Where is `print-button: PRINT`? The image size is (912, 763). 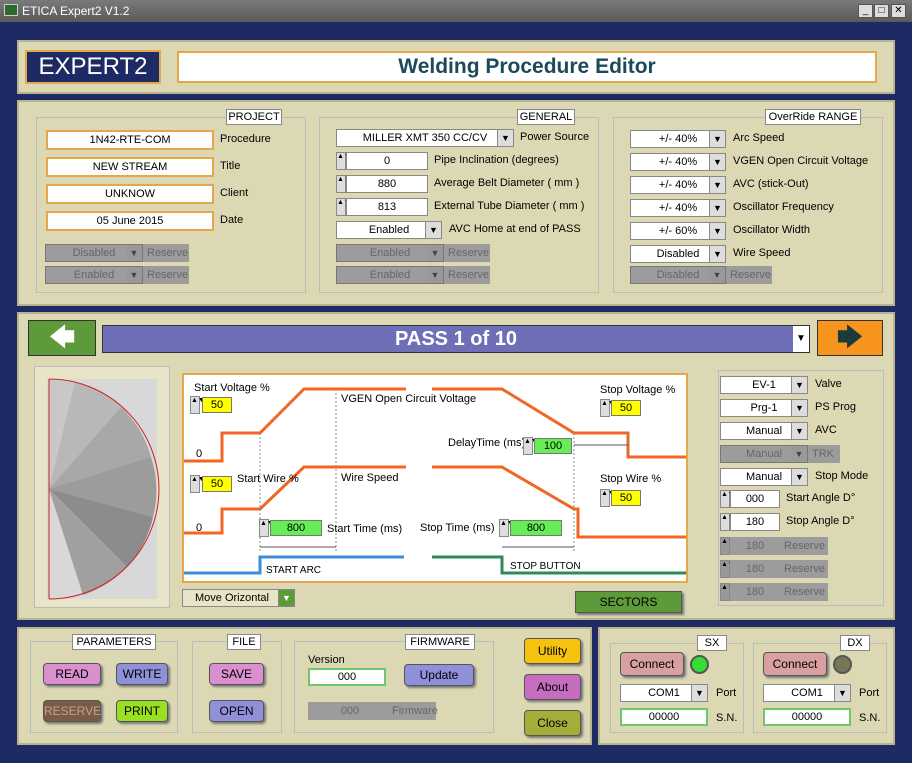
print-button: PRINT is located at coordinates (142, 711).